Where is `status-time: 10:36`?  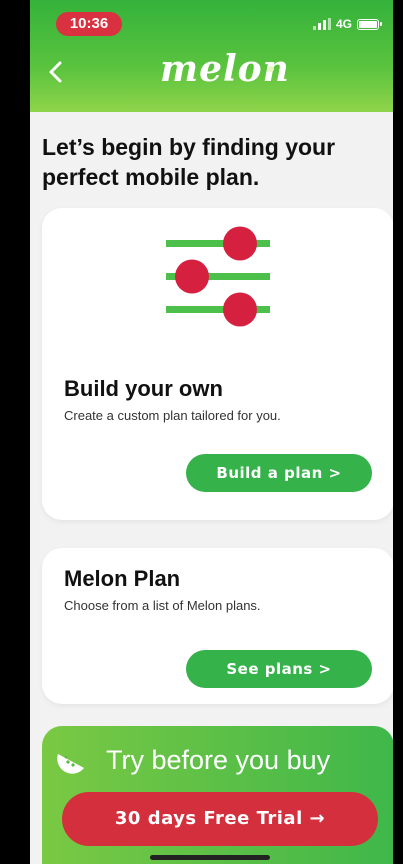 status-time: 10:36 is located at coordinates (89, 24).